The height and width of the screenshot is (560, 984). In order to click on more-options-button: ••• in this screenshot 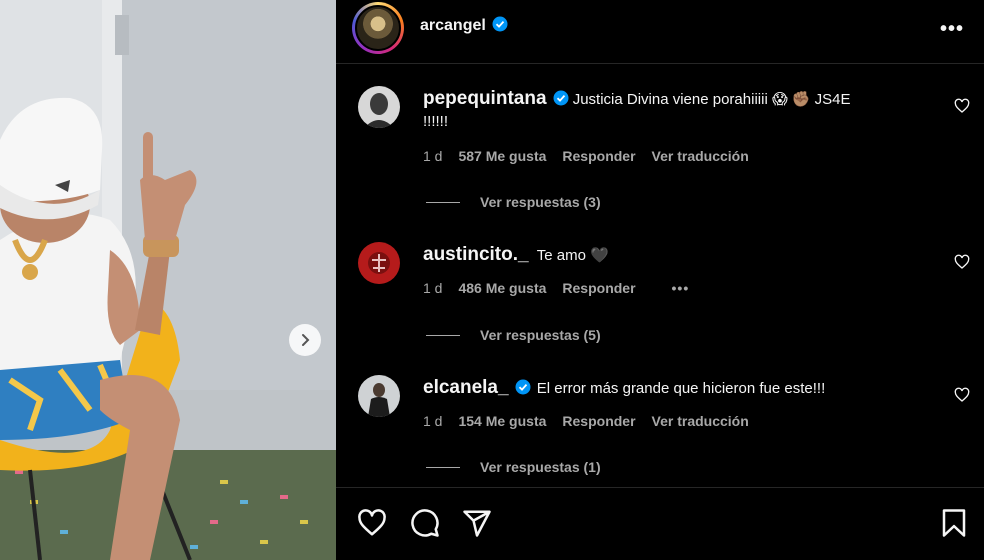, I will do `click(952, 29)`.